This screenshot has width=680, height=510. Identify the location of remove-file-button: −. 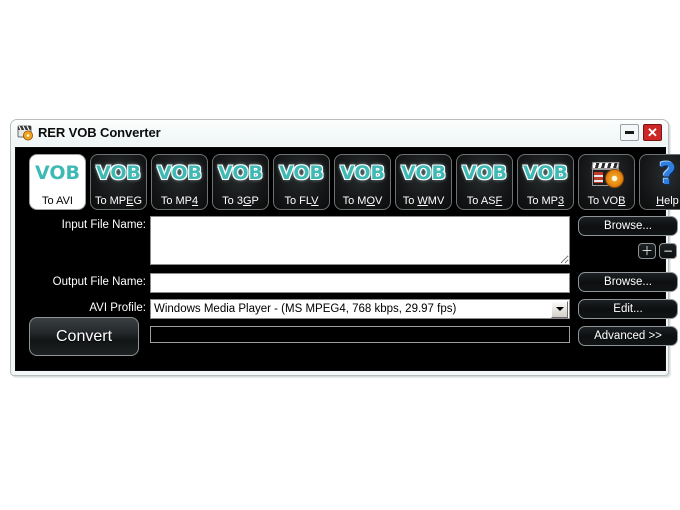
(668, 251).